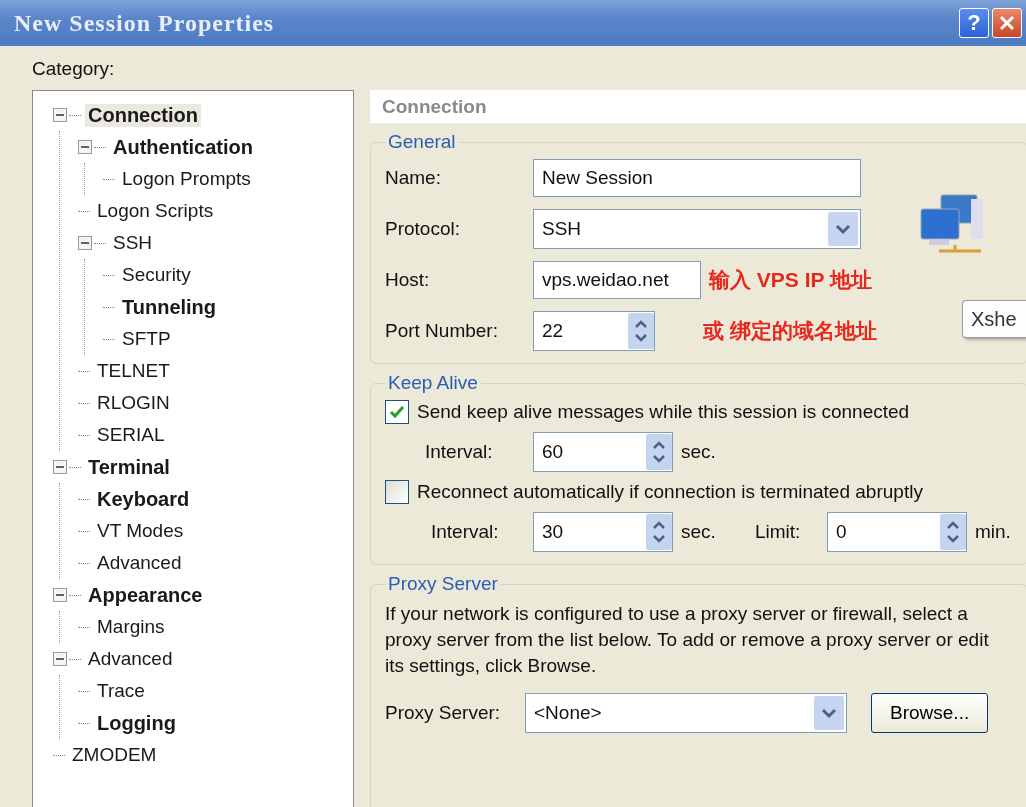 Image resolution: width=1026 pixels, height=807 pixels. I want to click on check-mark-icon, so click(397, 412).